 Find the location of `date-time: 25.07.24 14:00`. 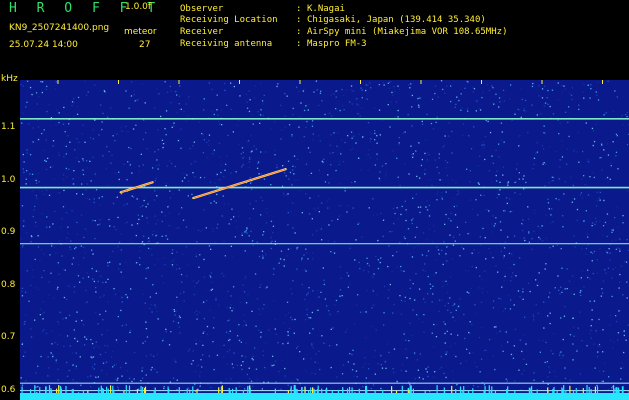

date-time: 25.07.24 14:00 is located at coordinates (43, 45).